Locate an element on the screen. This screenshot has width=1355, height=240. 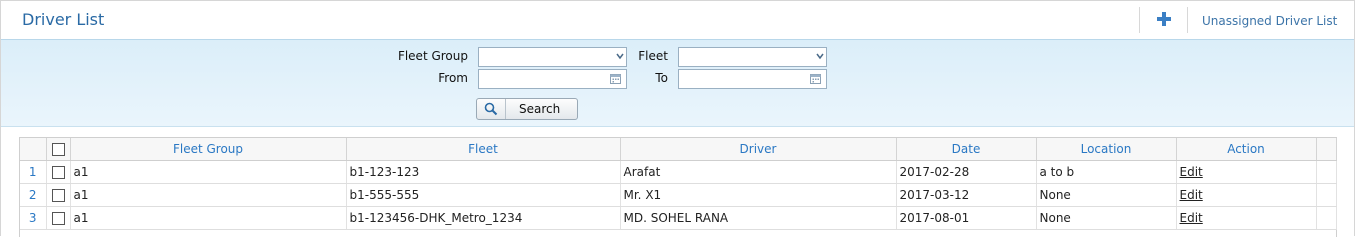
search-button: Search is located at coordinates (527, 109).